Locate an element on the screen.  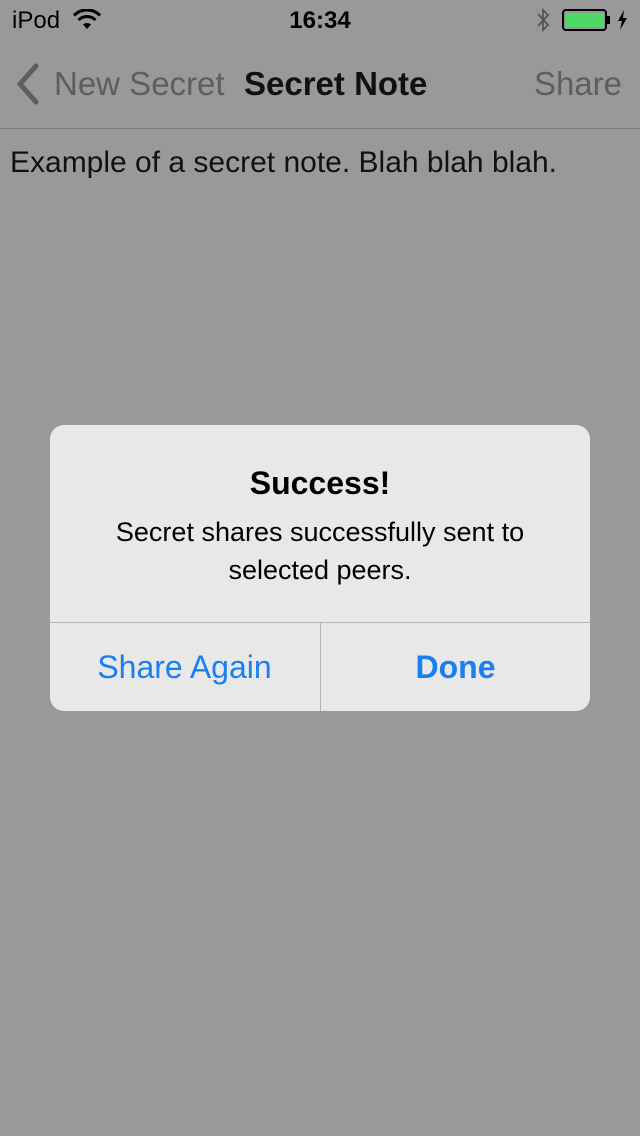
status-bar: iPod 16:34 is located at coordinates (320, 20).